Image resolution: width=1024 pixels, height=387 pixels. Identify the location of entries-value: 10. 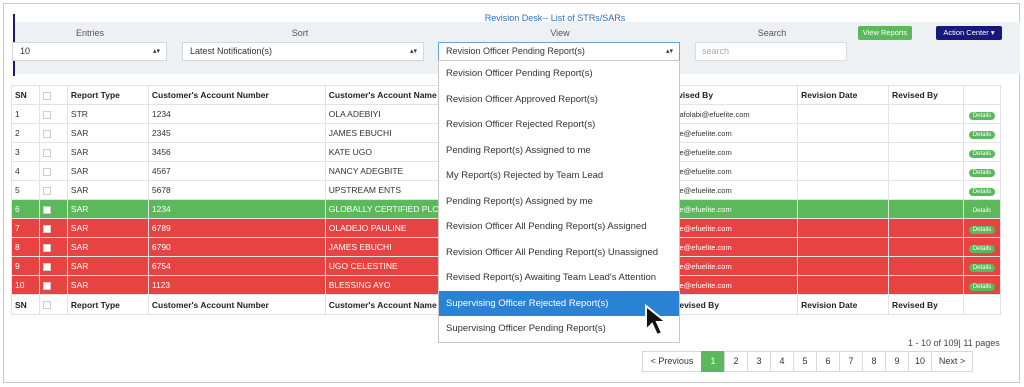
(25, 51).